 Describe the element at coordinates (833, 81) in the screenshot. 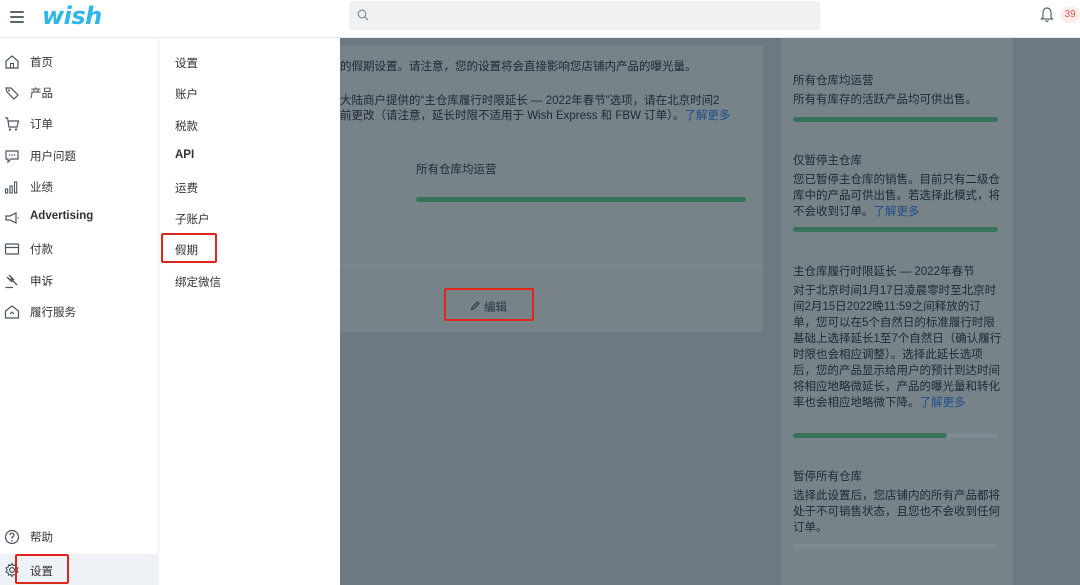

I see `option-title: 所有仓库均运营` at that location.